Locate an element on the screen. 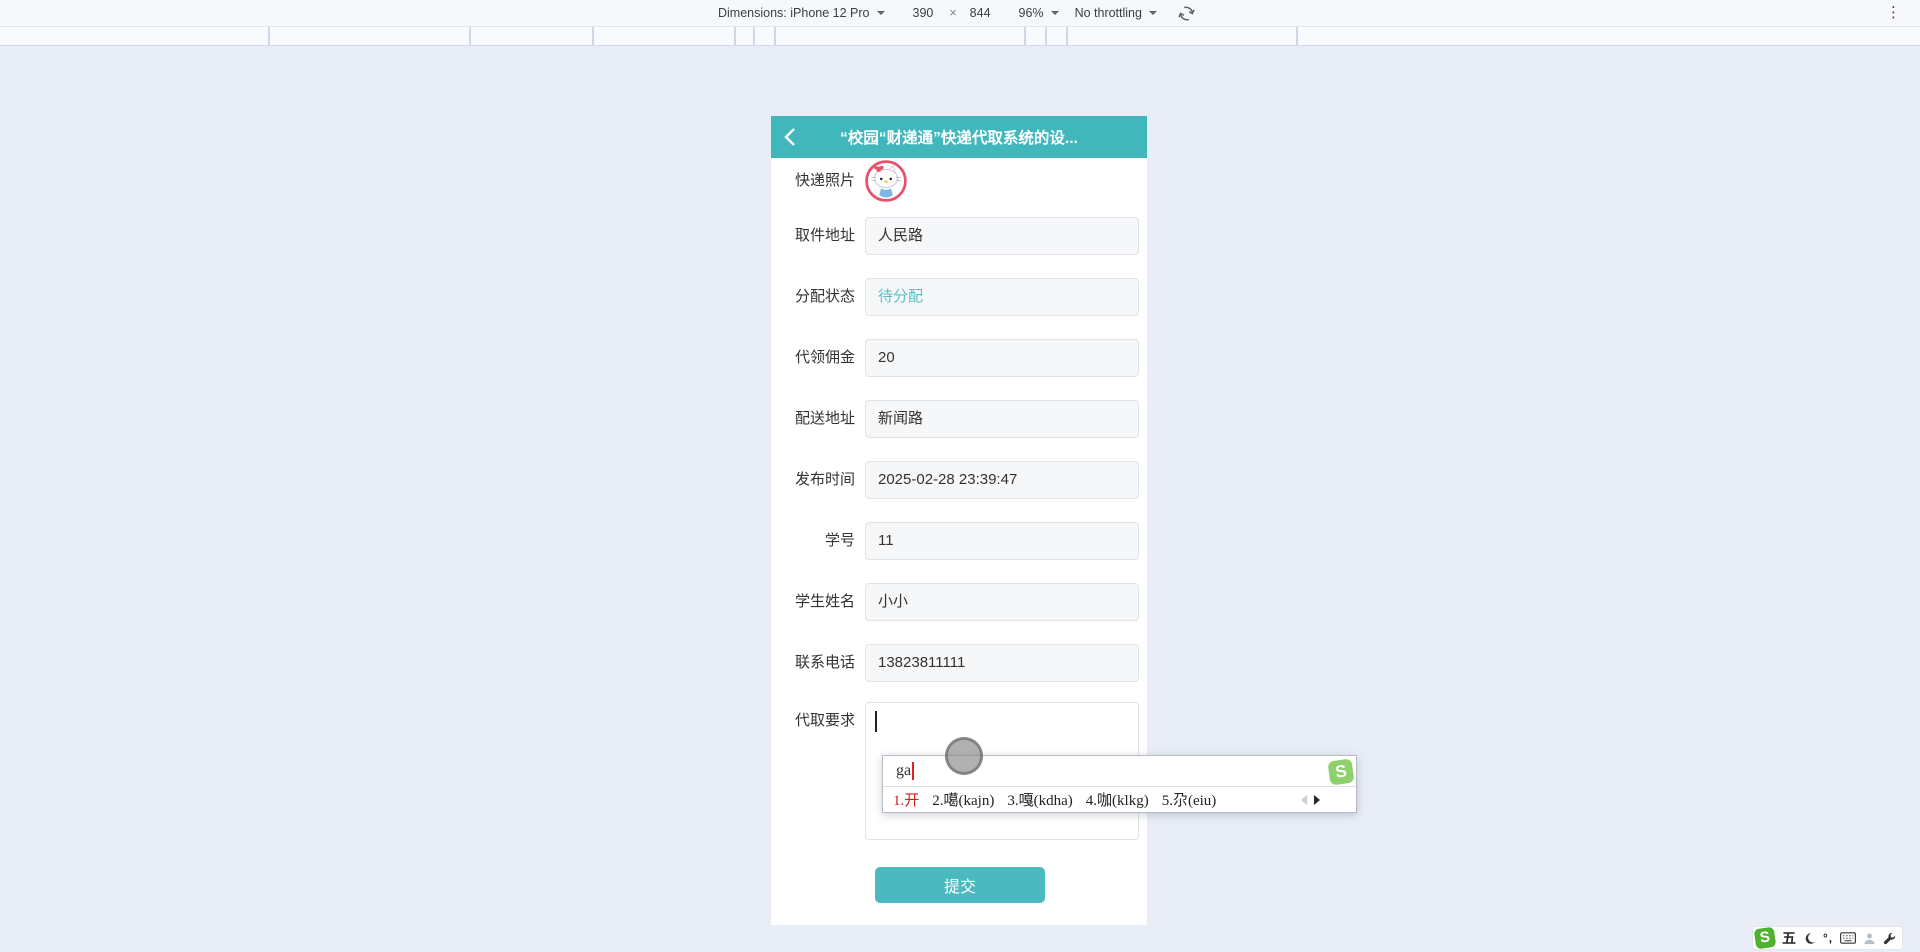  field-label: 取件地址 is located at coordinates (824, 235).